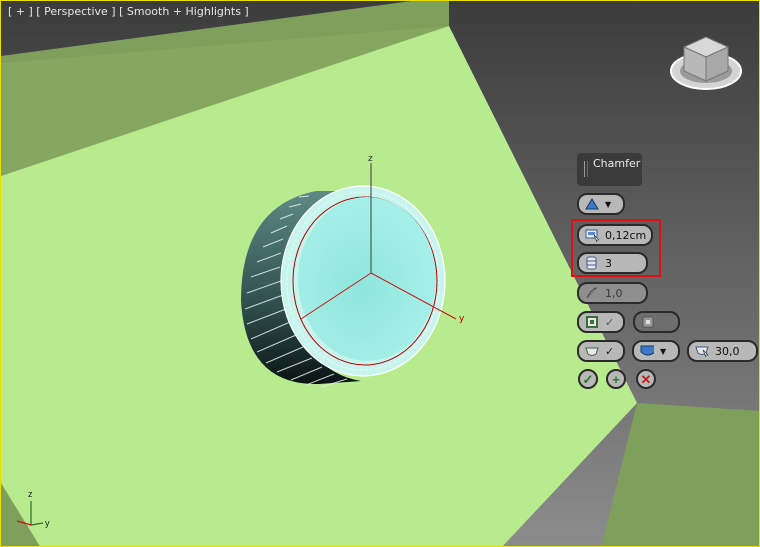 This screenshot has height=547, width=760. Describe the element at coordinates (592, 322) in the screenshot. I see `open-chamfer-icon` at that location.